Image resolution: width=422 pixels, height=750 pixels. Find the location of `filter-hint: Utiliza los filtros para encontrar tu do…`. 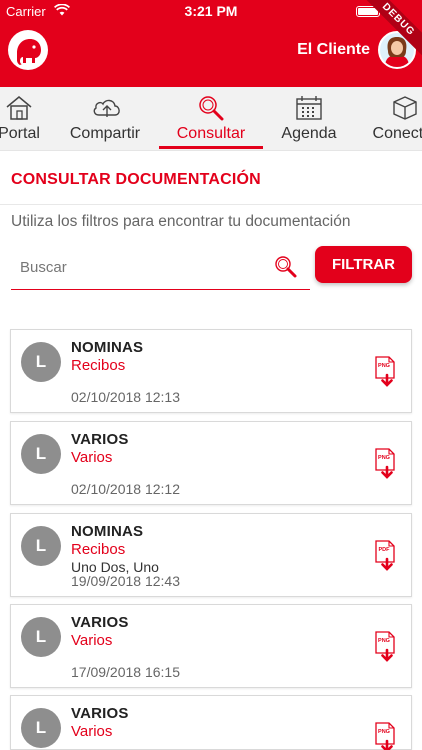

filter-hint: Utiliza los filtros para encontrar tu do… is located at coordinates (181, 221).